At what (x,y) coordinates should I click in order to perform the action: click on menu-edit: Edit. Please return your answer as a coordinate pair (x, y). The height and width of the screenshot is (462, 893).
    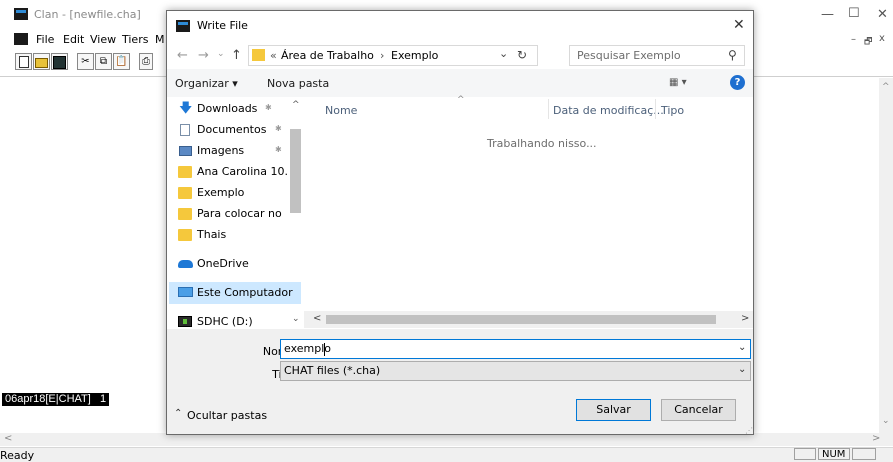
    Looking at the image, I should click on (73, 39).